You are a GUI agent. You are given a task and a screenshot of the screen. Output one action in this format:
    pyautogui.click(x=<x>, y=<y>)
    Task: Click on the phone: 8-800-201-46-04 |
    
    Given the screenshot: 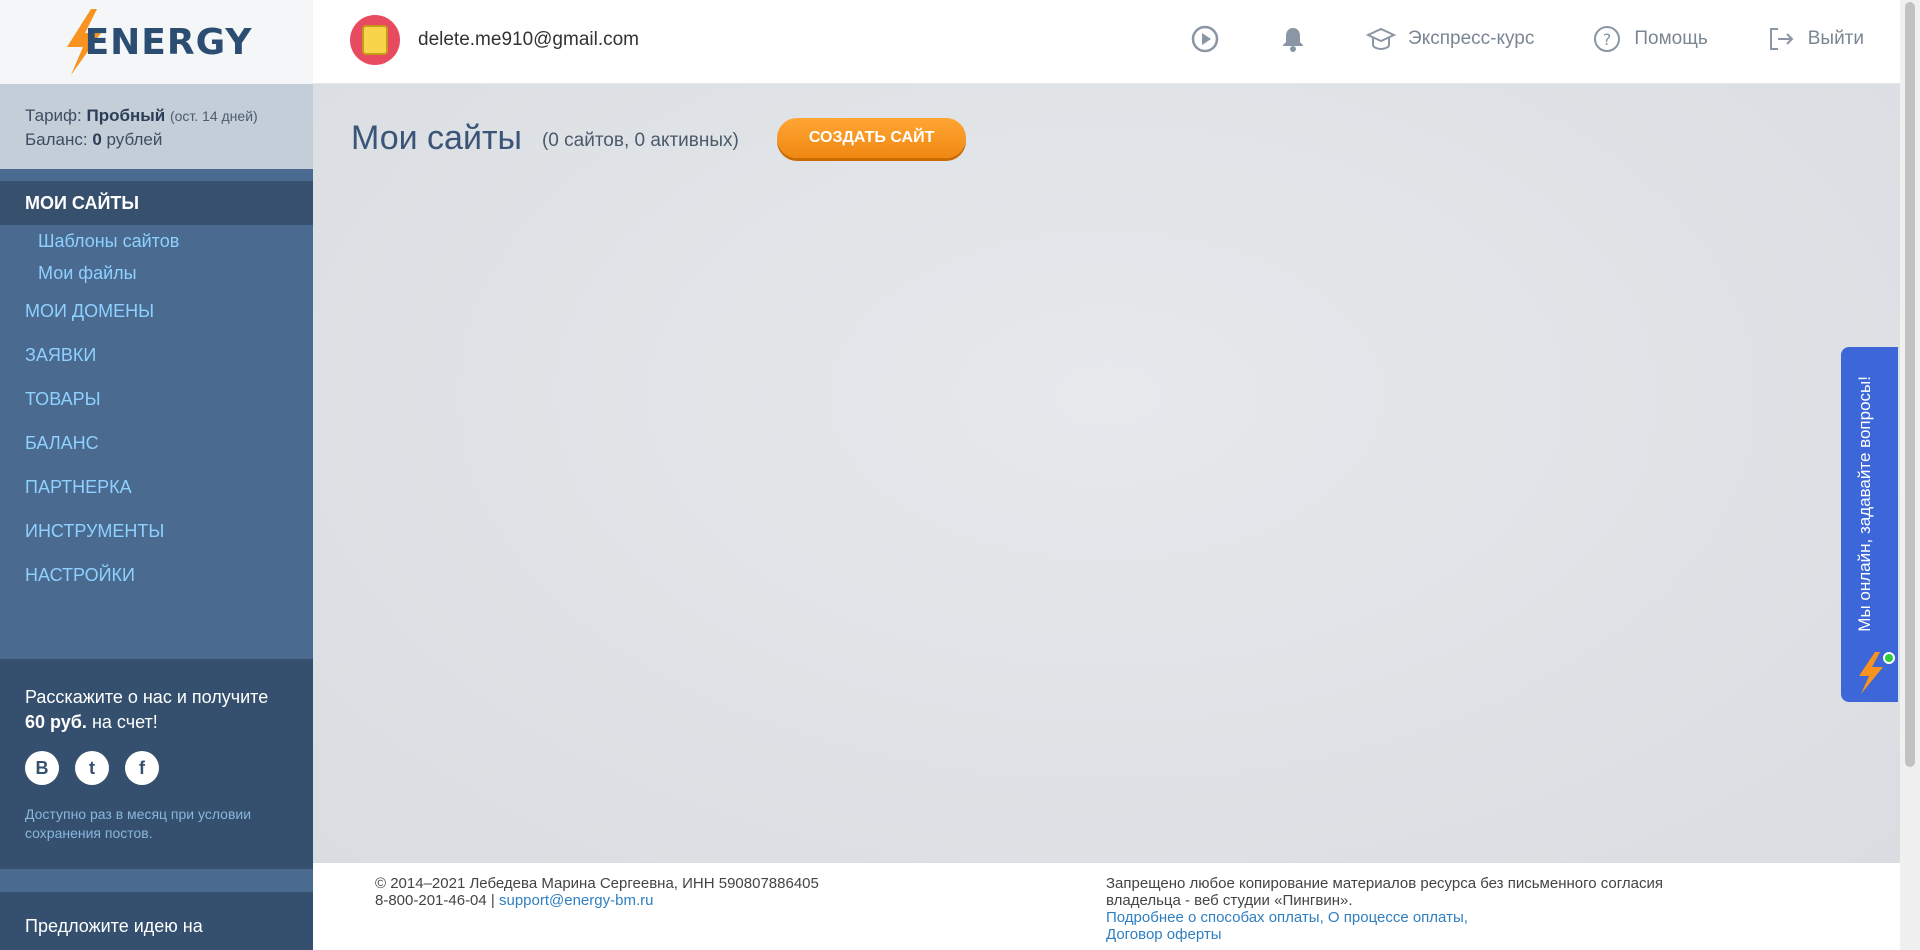 What is the action you would take?
    pyautogui.click(x=435, y=900)
    